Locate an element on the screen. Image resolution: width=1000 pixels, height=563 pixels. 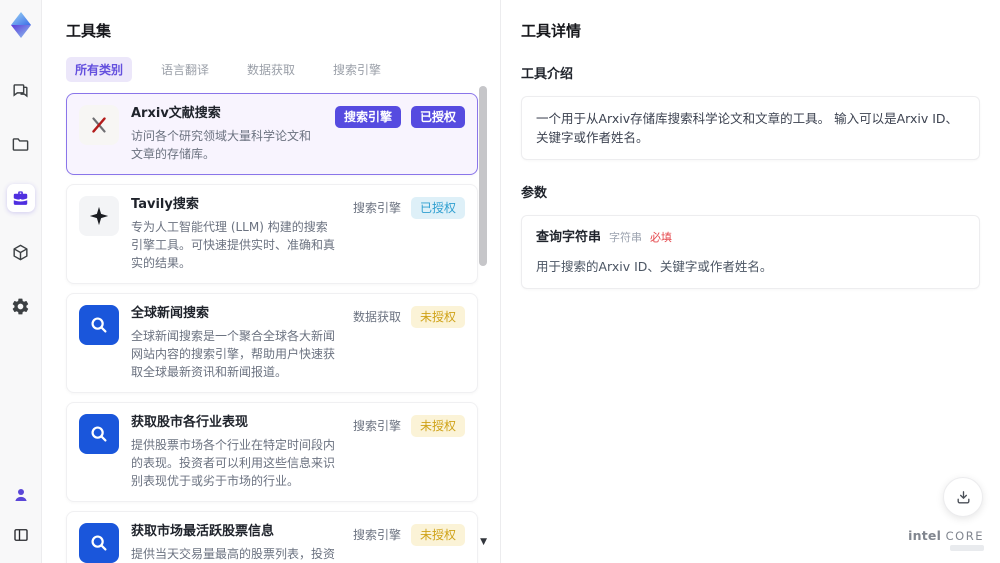
sidebar is located at coordinates (21, 281).